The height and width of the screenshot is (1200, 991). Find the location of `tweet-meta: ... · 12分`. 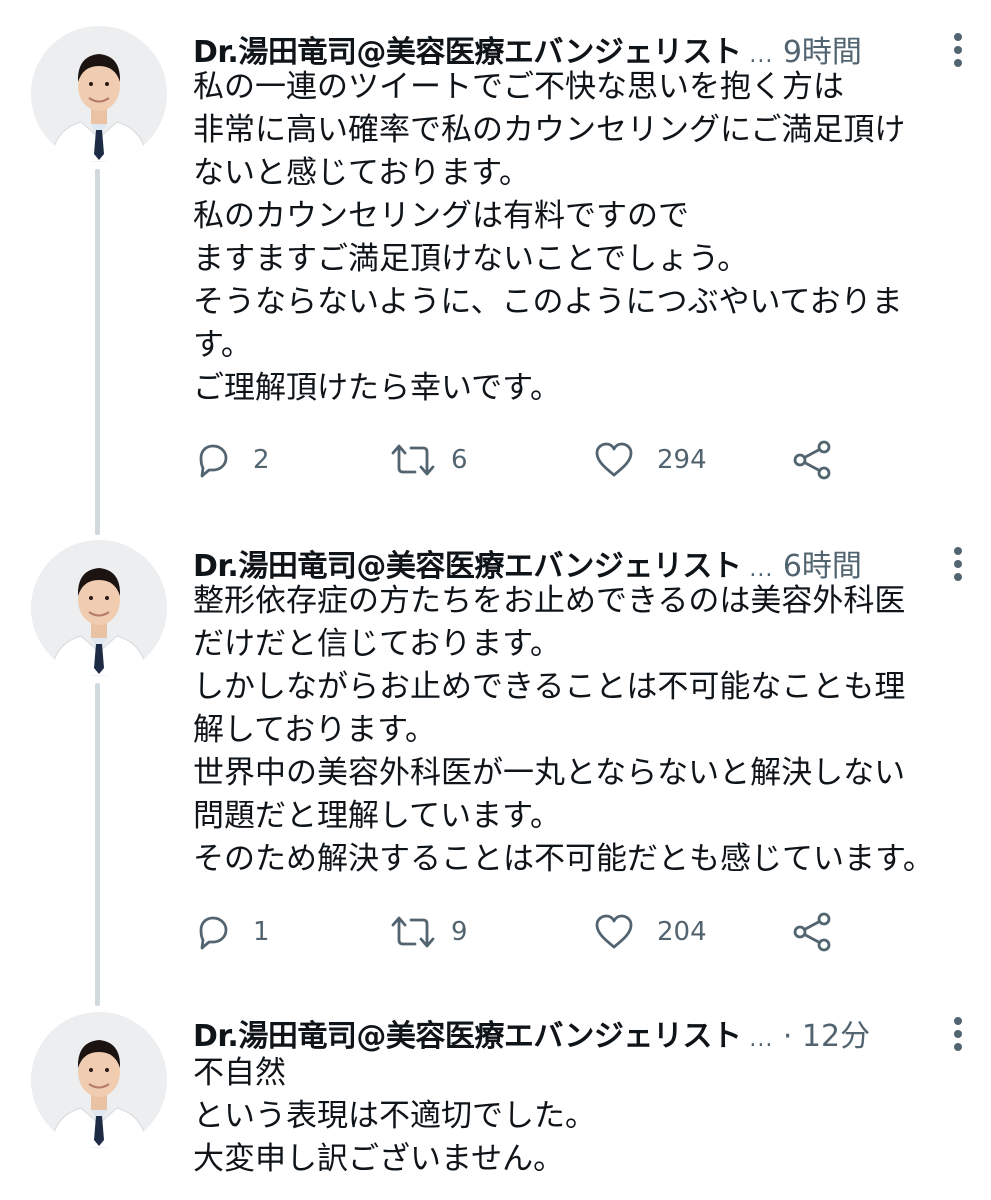

tweet-meta: ... · 12分 is located at coordinates (860, 1033).